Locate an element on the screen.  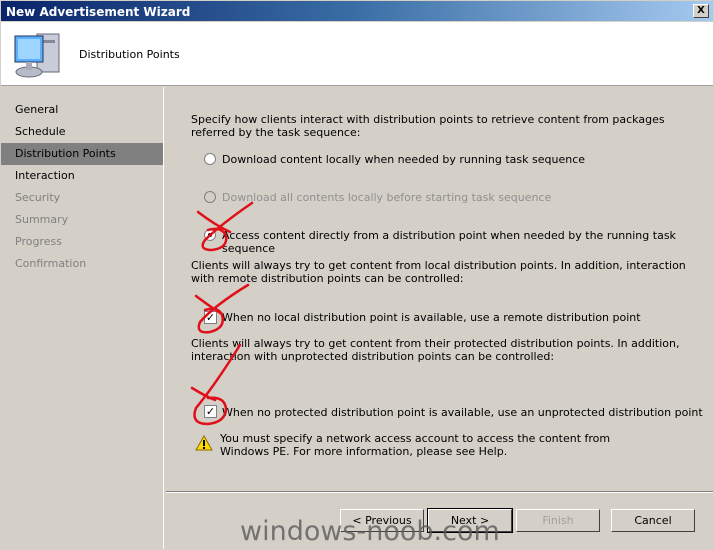
close-button: X is located at coordinates (701, 11).